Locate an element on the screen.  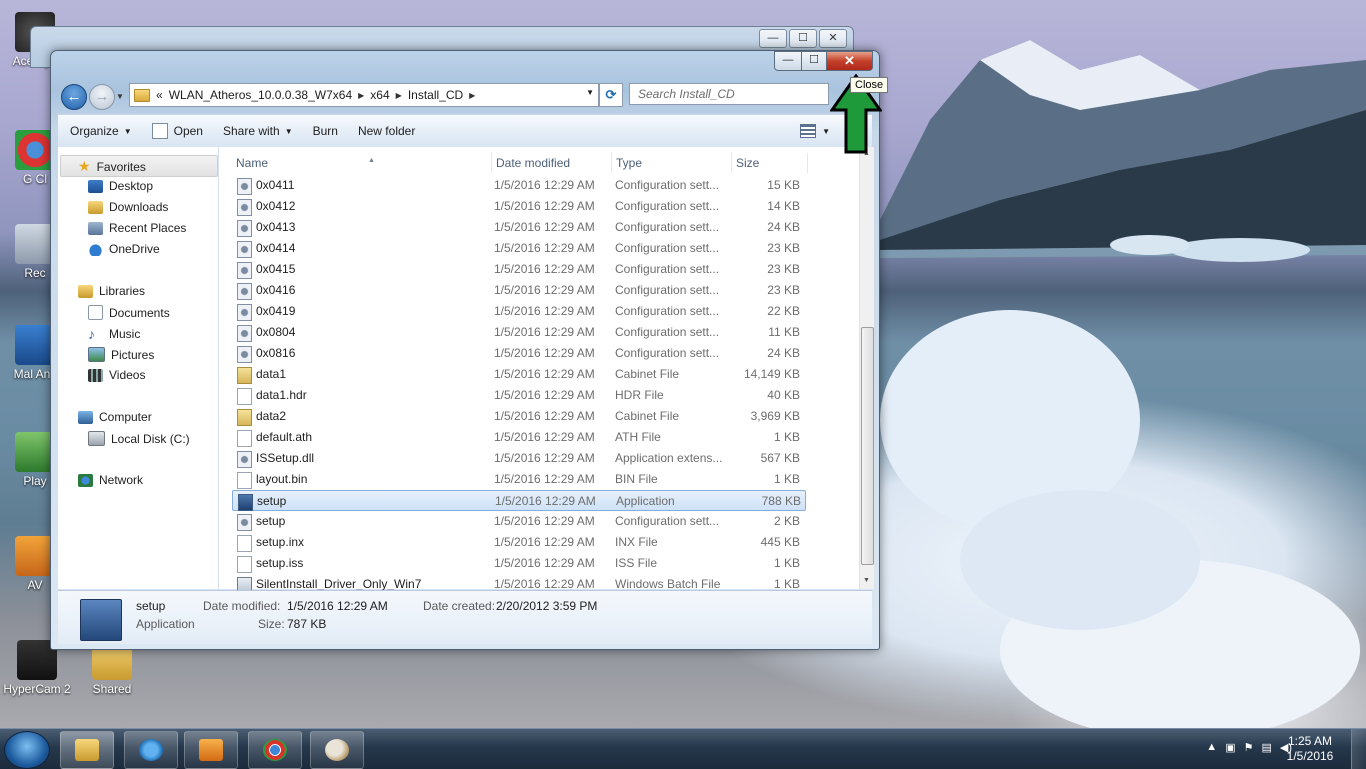
file-name: 0x0804 is located at coordinates (276, 332).